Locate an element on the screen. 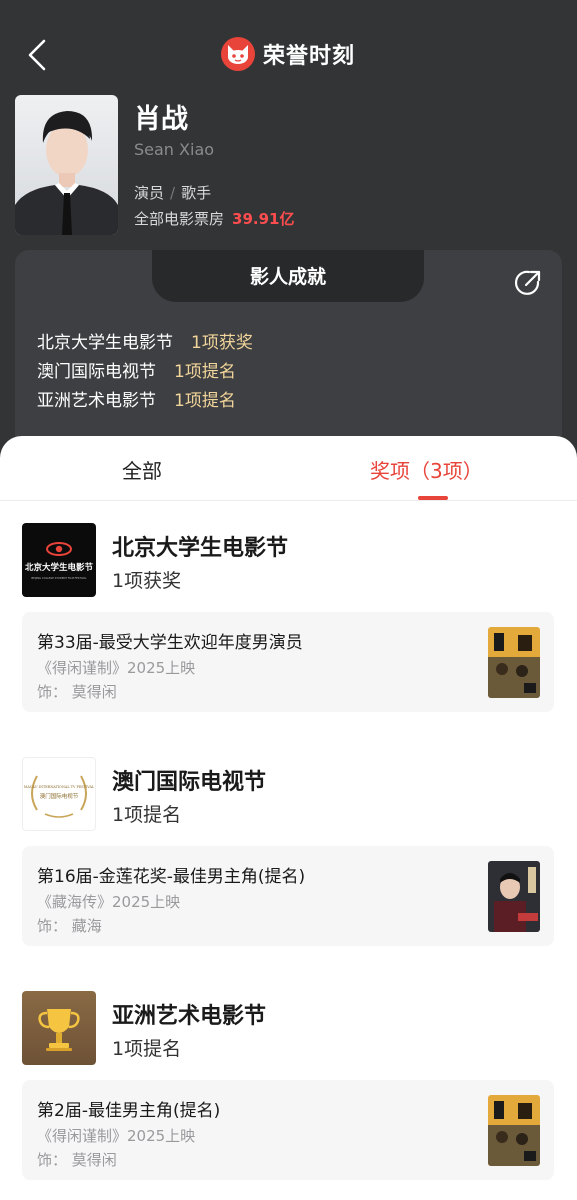  festival-count: 1项获奖 is located at coordinates (147, 581).